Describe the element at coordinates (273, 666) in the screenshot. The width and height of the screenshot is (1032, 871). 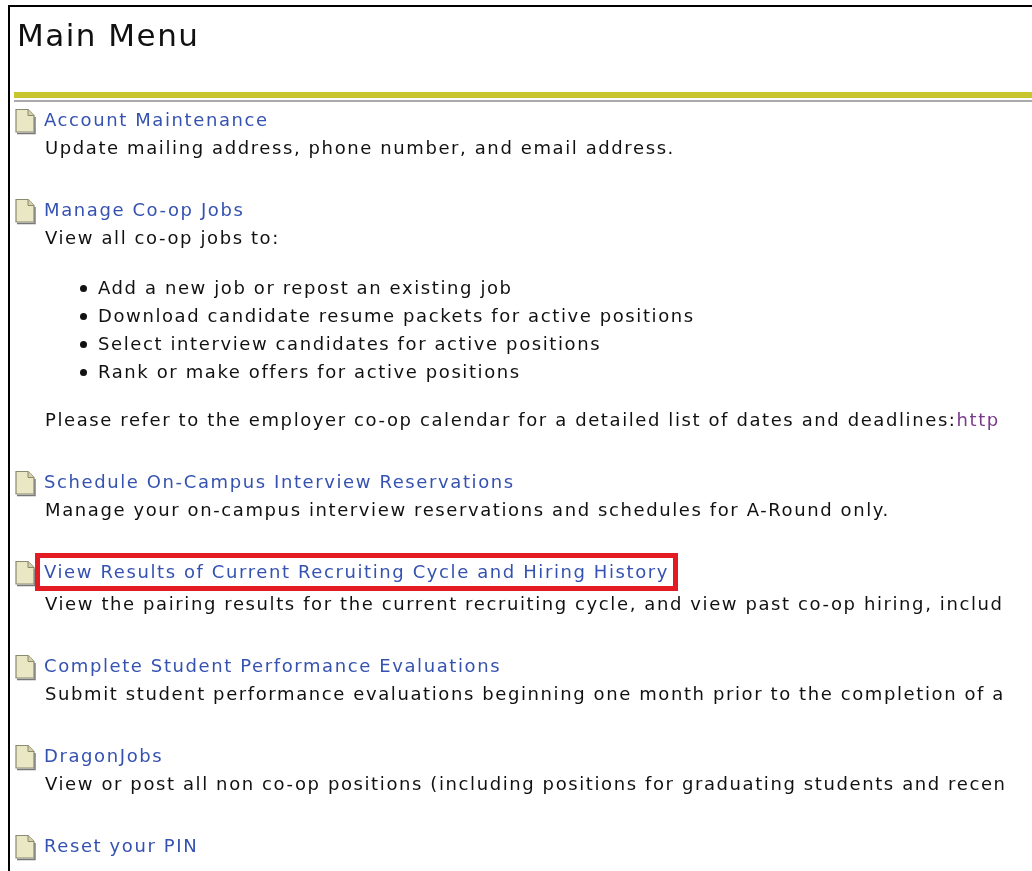
I see `menu-link: Complete Student Performance Evaluations` at that location.